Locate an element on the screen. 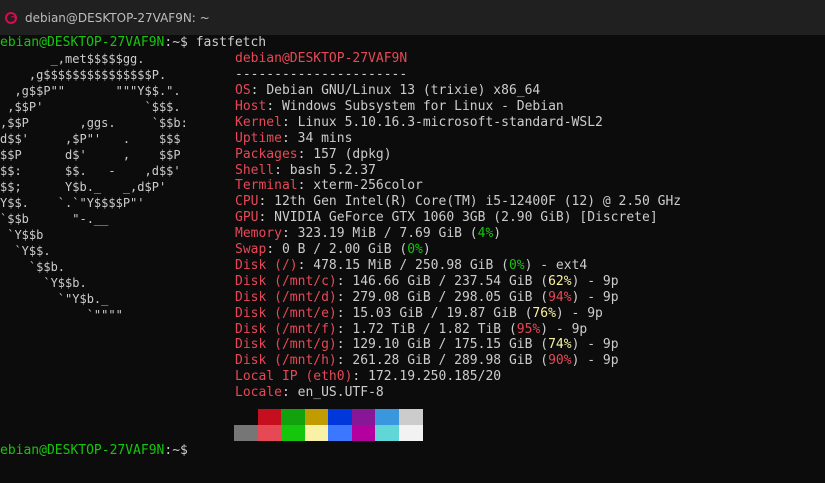 The height and width of the screenshot is (483, 825). info-key: Disk (/mnt/h) is located at coordinates (286, 361).